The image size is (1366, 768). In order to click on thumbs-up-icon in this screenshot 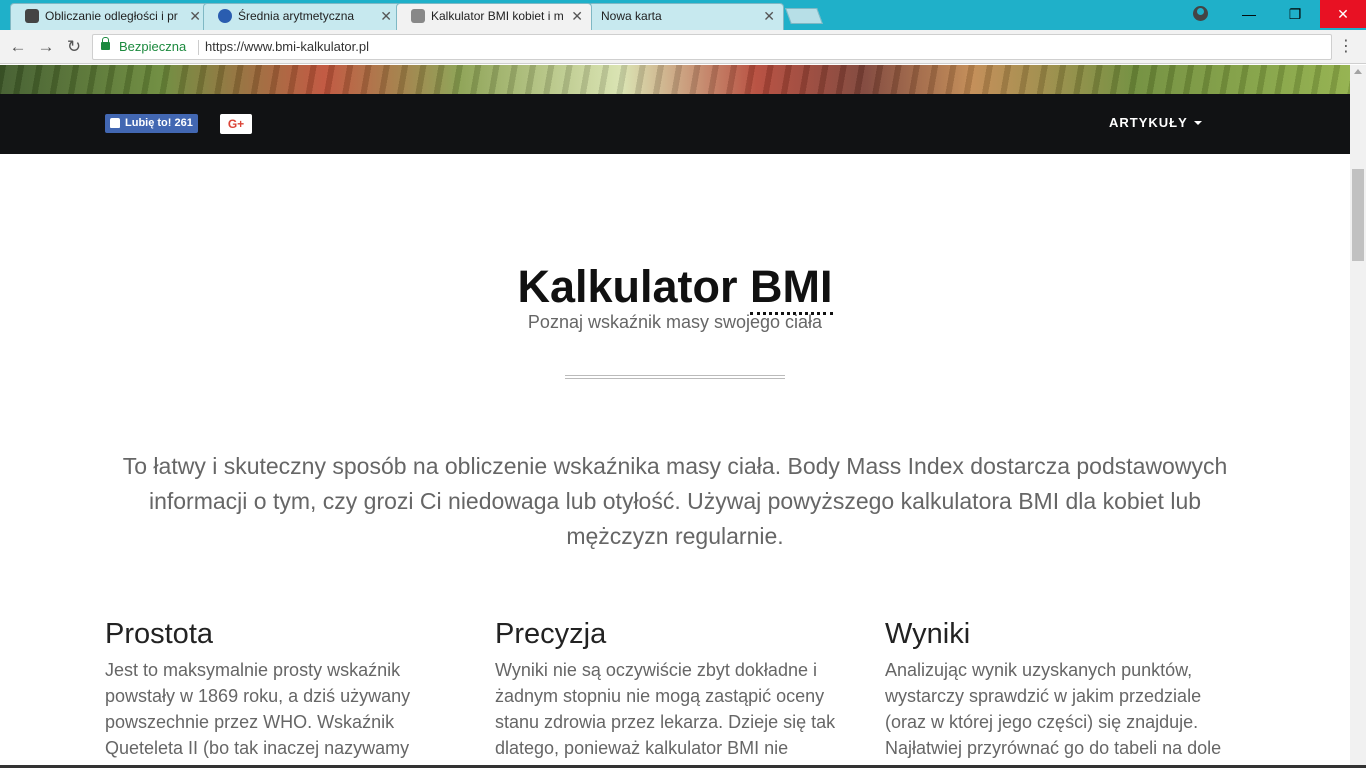, I will do `click(115, 123)`.